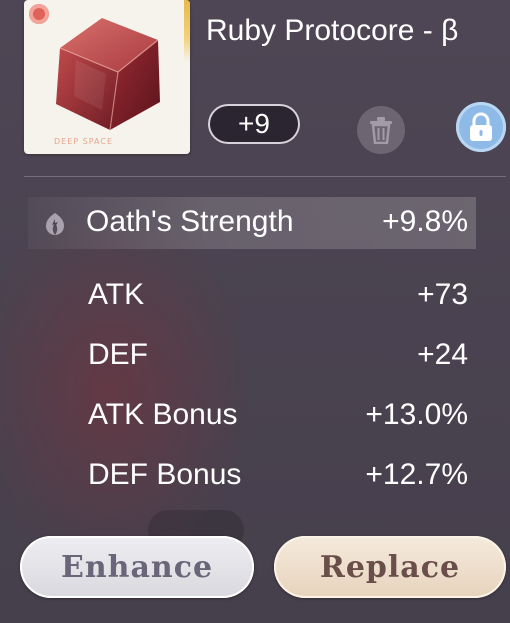 Image resolution: width=510 pixels, height=623 pixels. What do you see at coordinates (278, 480) in the screenshot?
I see `sub-stat-def-bonus: DEF Bonus +12.7%` at bounding box center [278, 480].